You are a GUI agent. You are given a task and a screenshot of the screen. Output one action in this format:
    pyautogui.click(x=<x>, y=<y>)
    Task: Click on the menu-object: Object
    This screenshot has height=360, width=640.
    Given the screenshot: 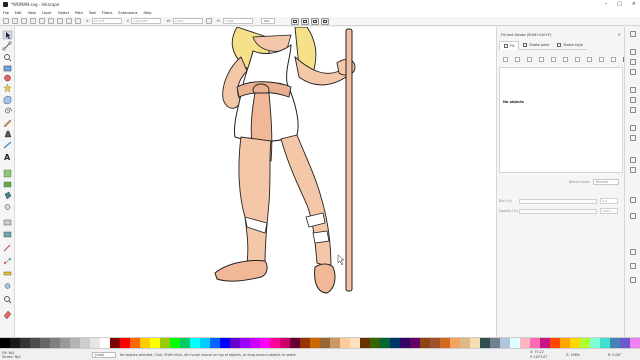 What is the action you would take?
    pyautogui.click(x=63, y=13)
    